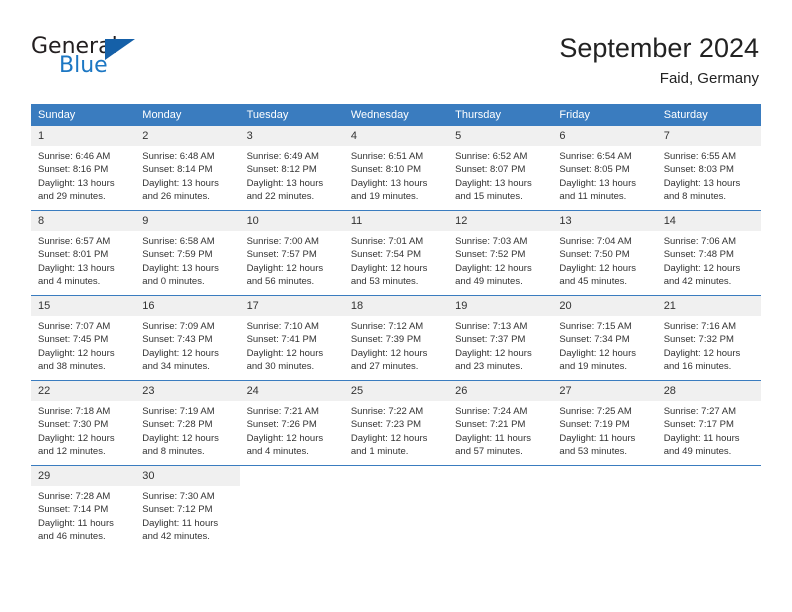  I want to click on sunset-text: Sunset: 8:07 PM, so click(490, 170).